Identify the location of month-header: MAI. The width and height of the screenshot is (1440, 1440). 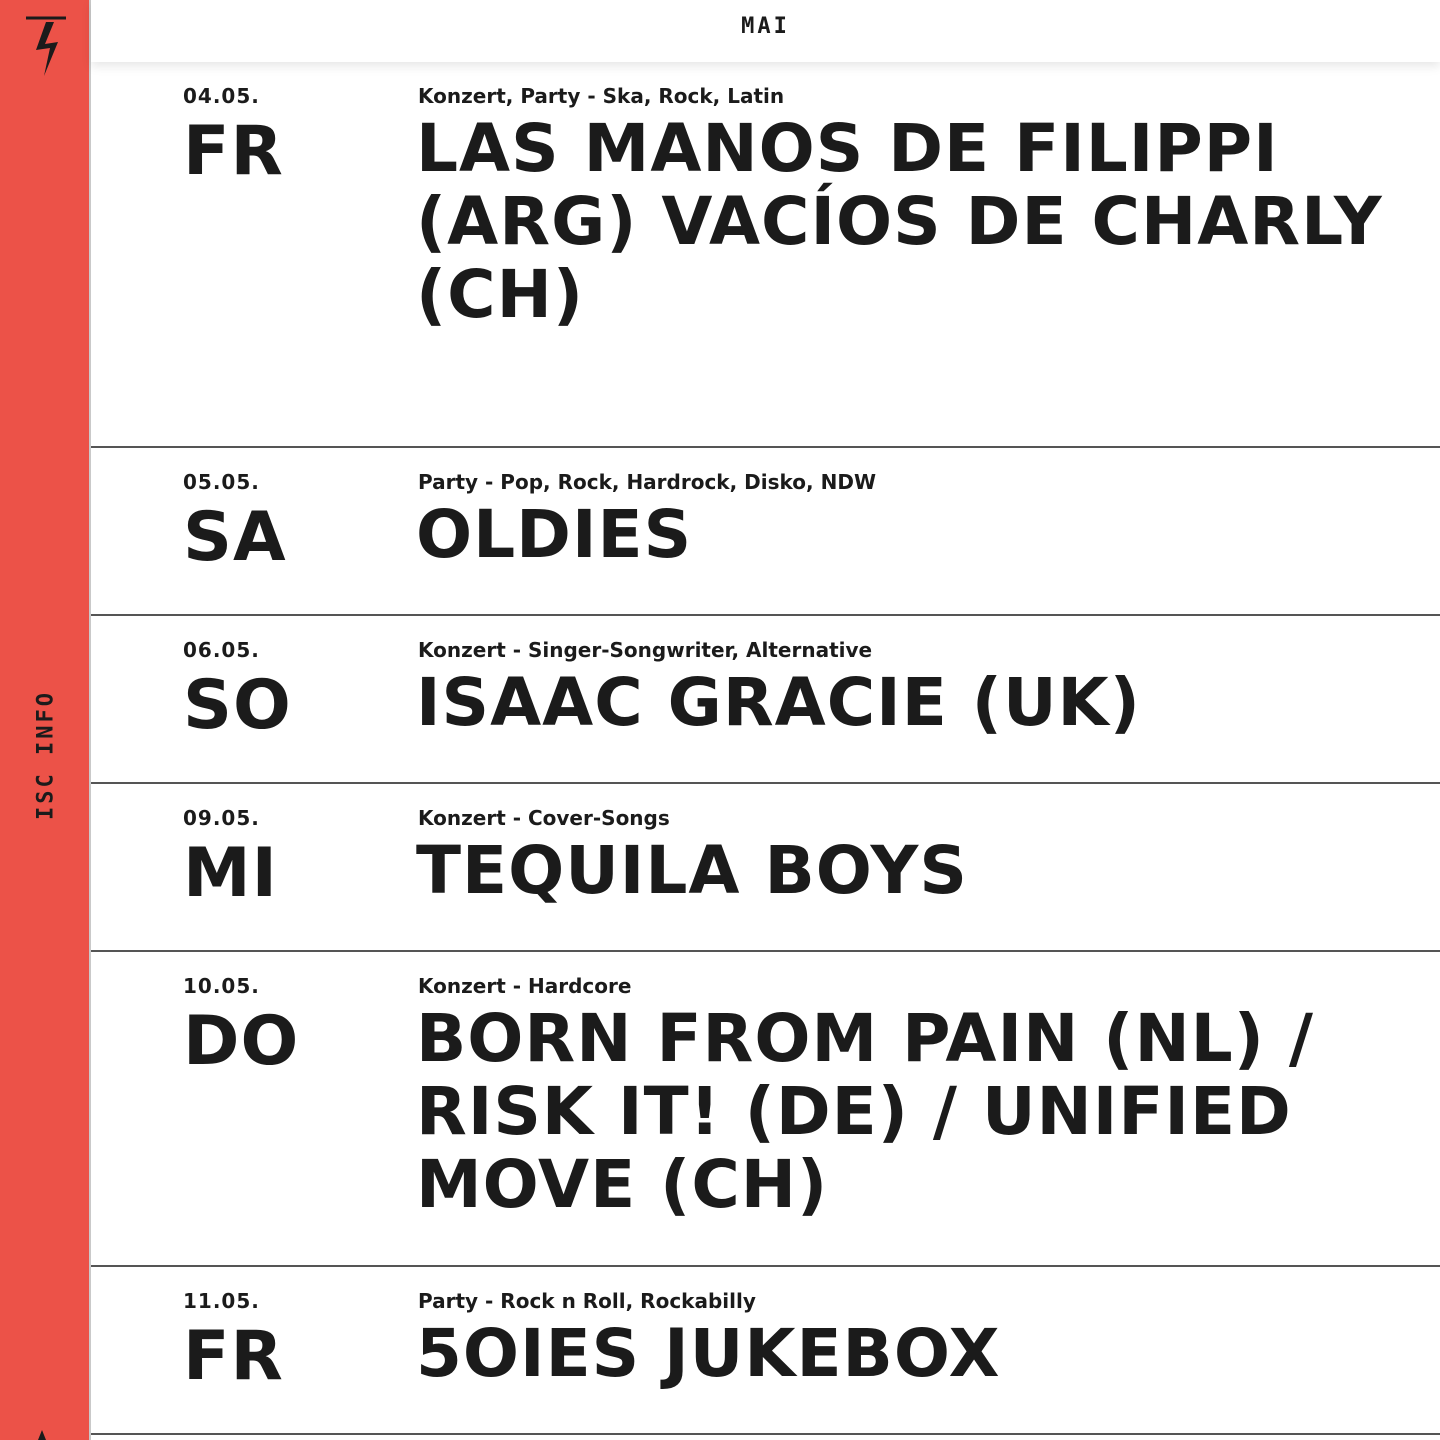
(765, 31).